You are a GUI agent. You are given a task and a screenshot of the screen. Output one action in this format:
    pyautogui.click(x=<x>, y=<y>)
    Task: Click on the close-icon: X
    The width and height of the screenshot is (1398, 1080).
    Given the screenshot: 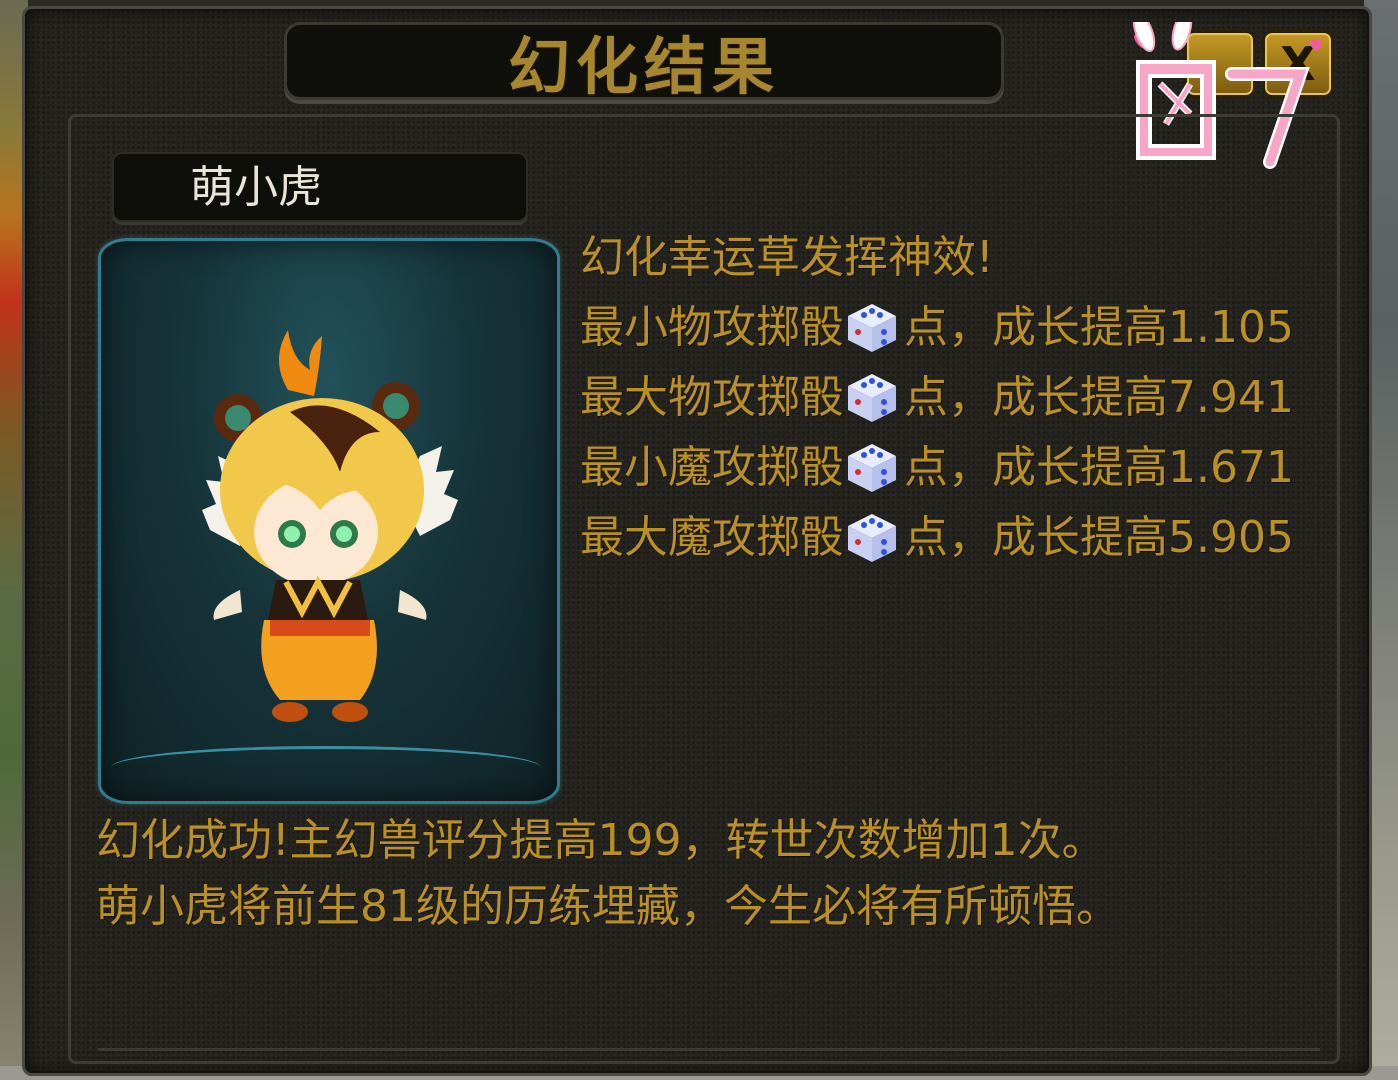 What is the action you would take?
    pyautogui.click(x=1298, y=64)
    